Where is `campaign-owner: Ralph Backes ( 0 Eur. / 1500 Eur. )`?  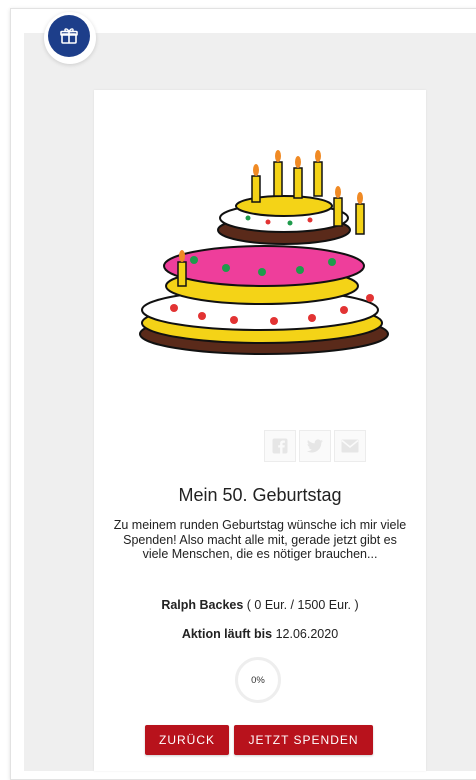
campaign-owner: Ralph Backes ( 0 Eur. / 1500 Eur. ) is located at coordinates (260, 605).